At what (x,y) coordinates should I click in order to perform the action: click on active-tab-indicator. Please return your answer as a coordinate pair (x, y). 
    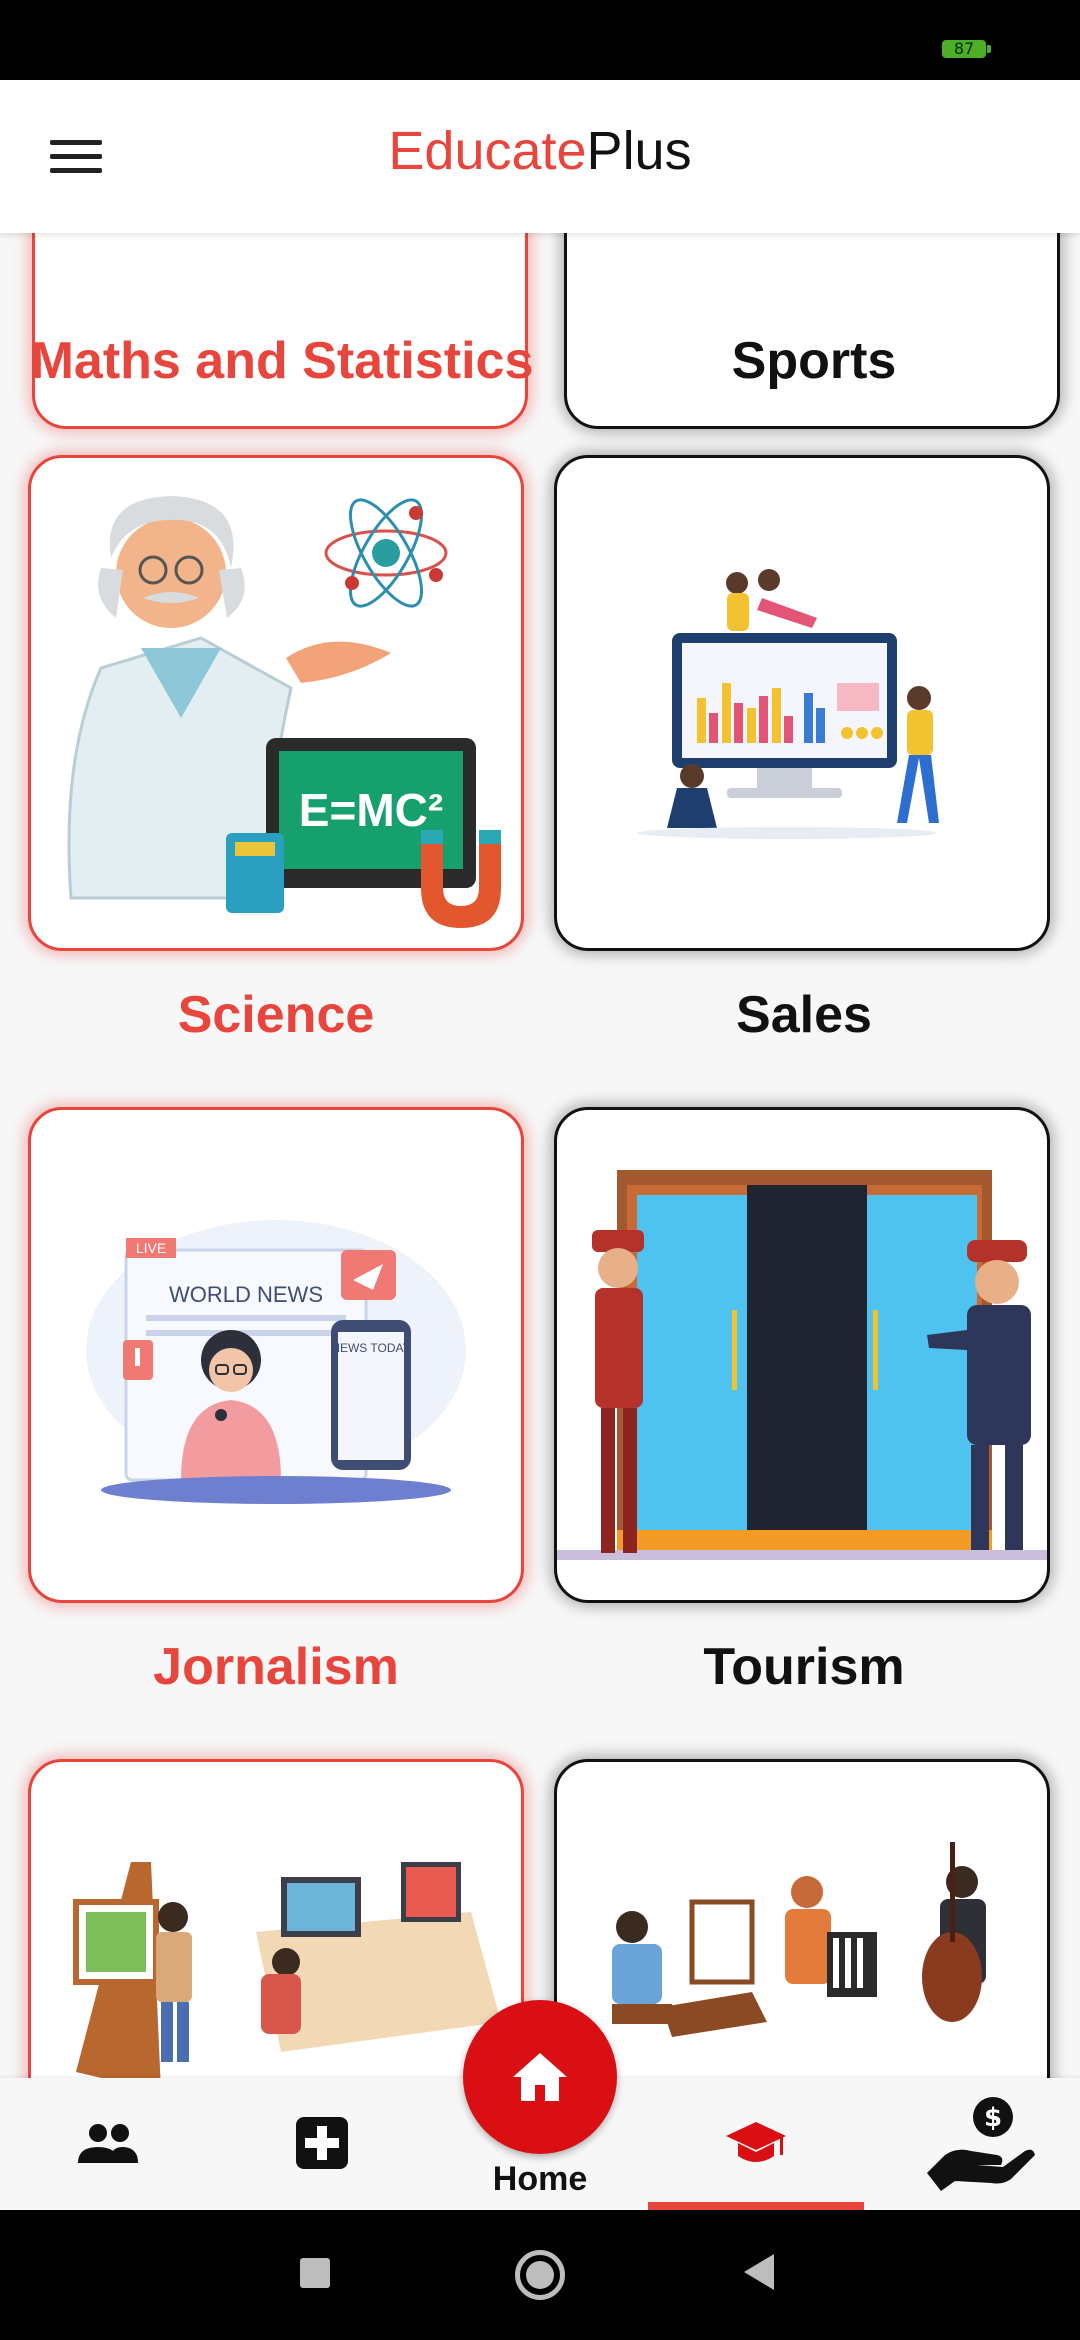
    Looking at the image, I should click on (756, 2206).